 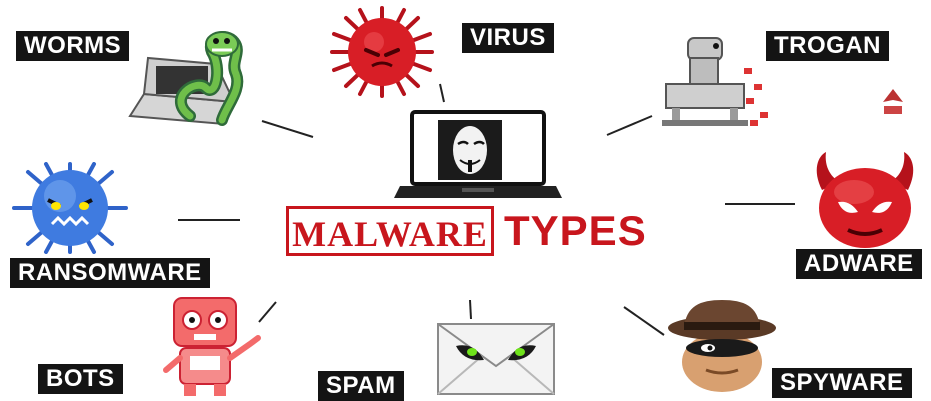 I want to click on label-ransomware: RANSOMWARE, so click(x=110, y=273).